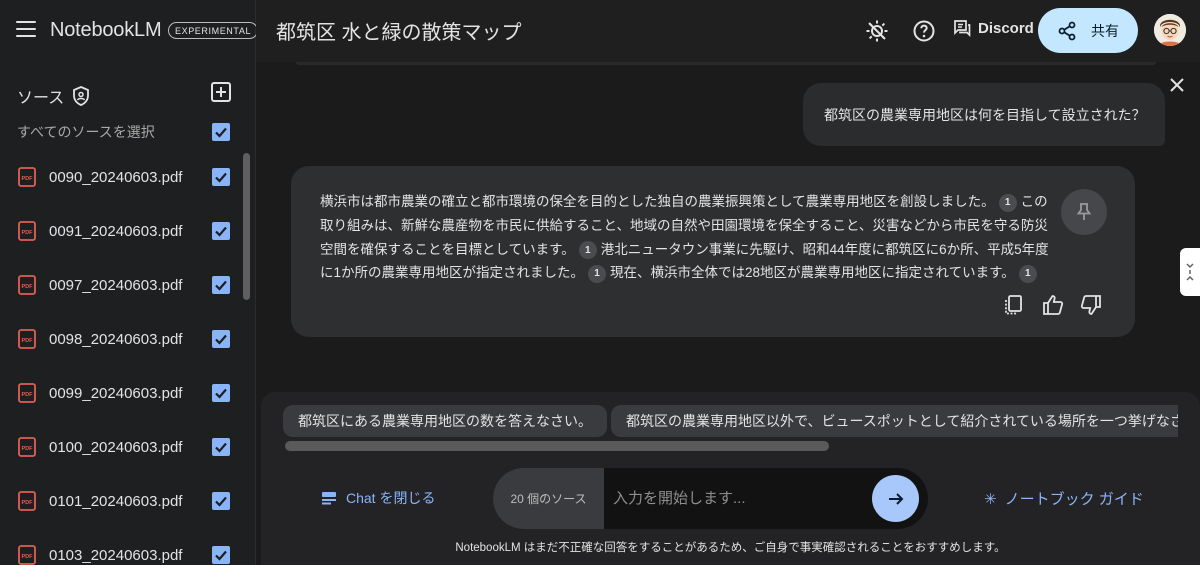  What do you see at coordinates (329, 498) in the screenshot?
I see `chat-list-icon` at bounding box center [329, 498].